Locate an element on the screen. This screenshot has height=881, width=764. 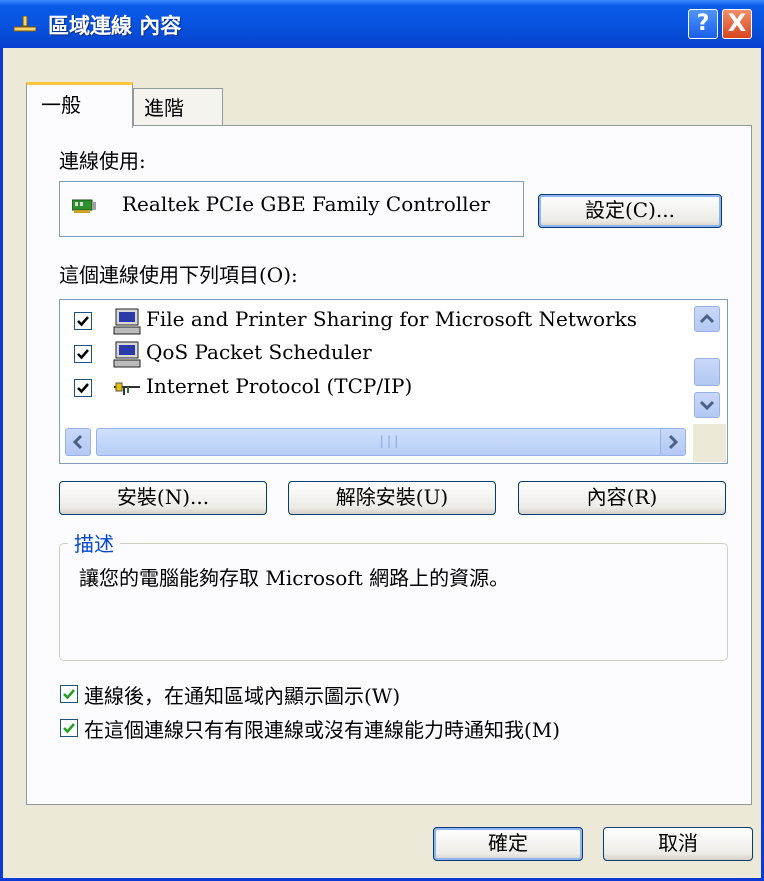
scroll-up-button is located at coordinates (707, 319).